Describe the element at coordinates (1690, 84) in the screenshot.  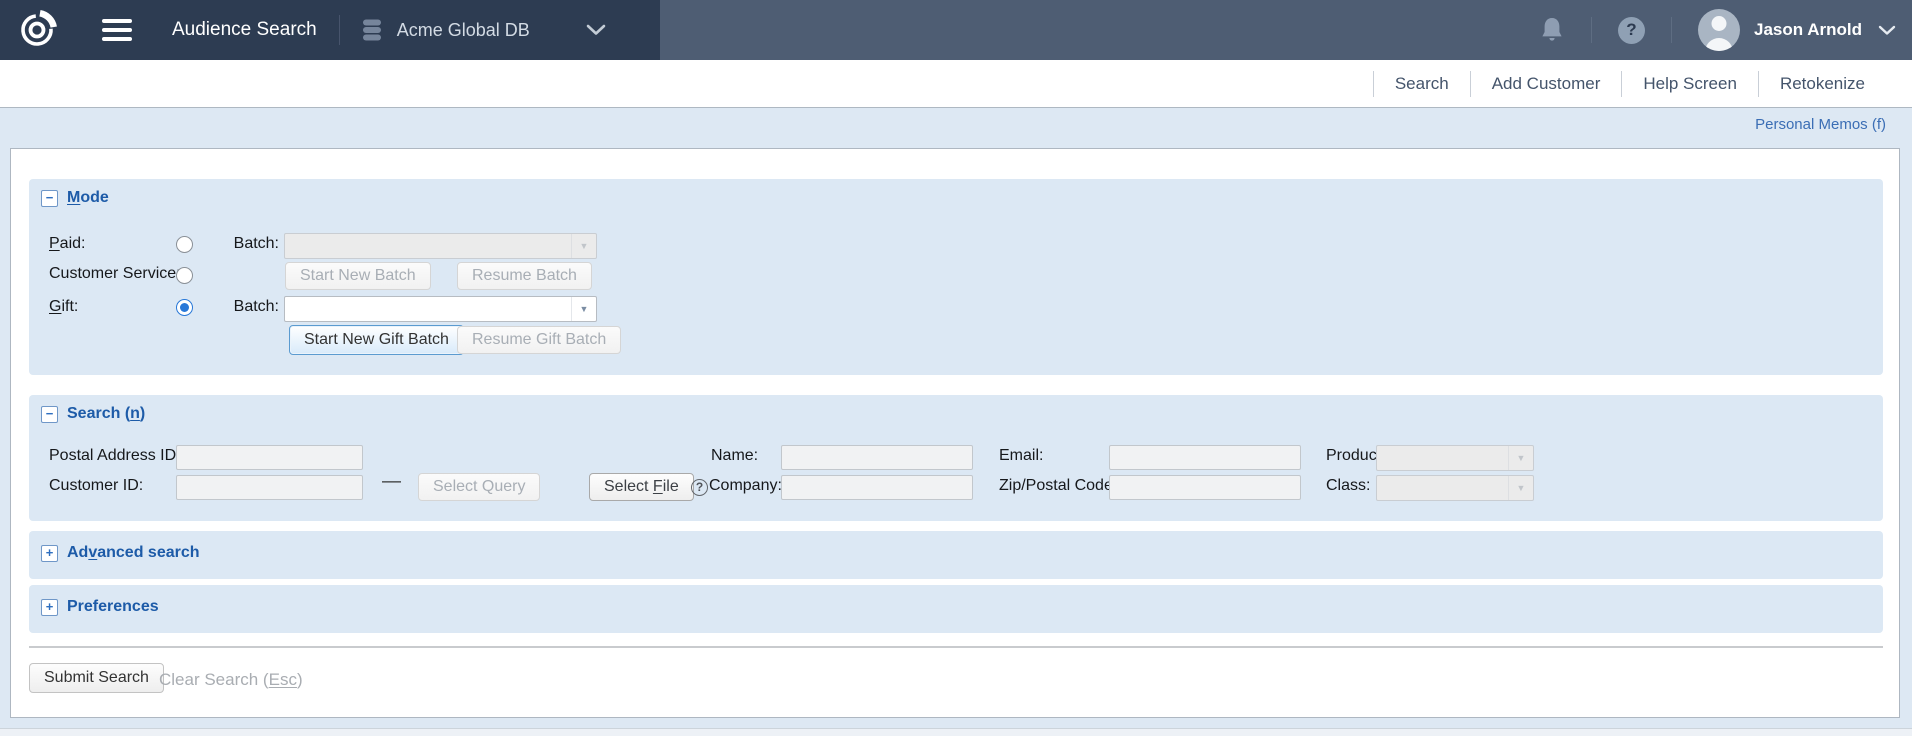
I see `toolbar-link-help-screen: Help Screen` at that location.